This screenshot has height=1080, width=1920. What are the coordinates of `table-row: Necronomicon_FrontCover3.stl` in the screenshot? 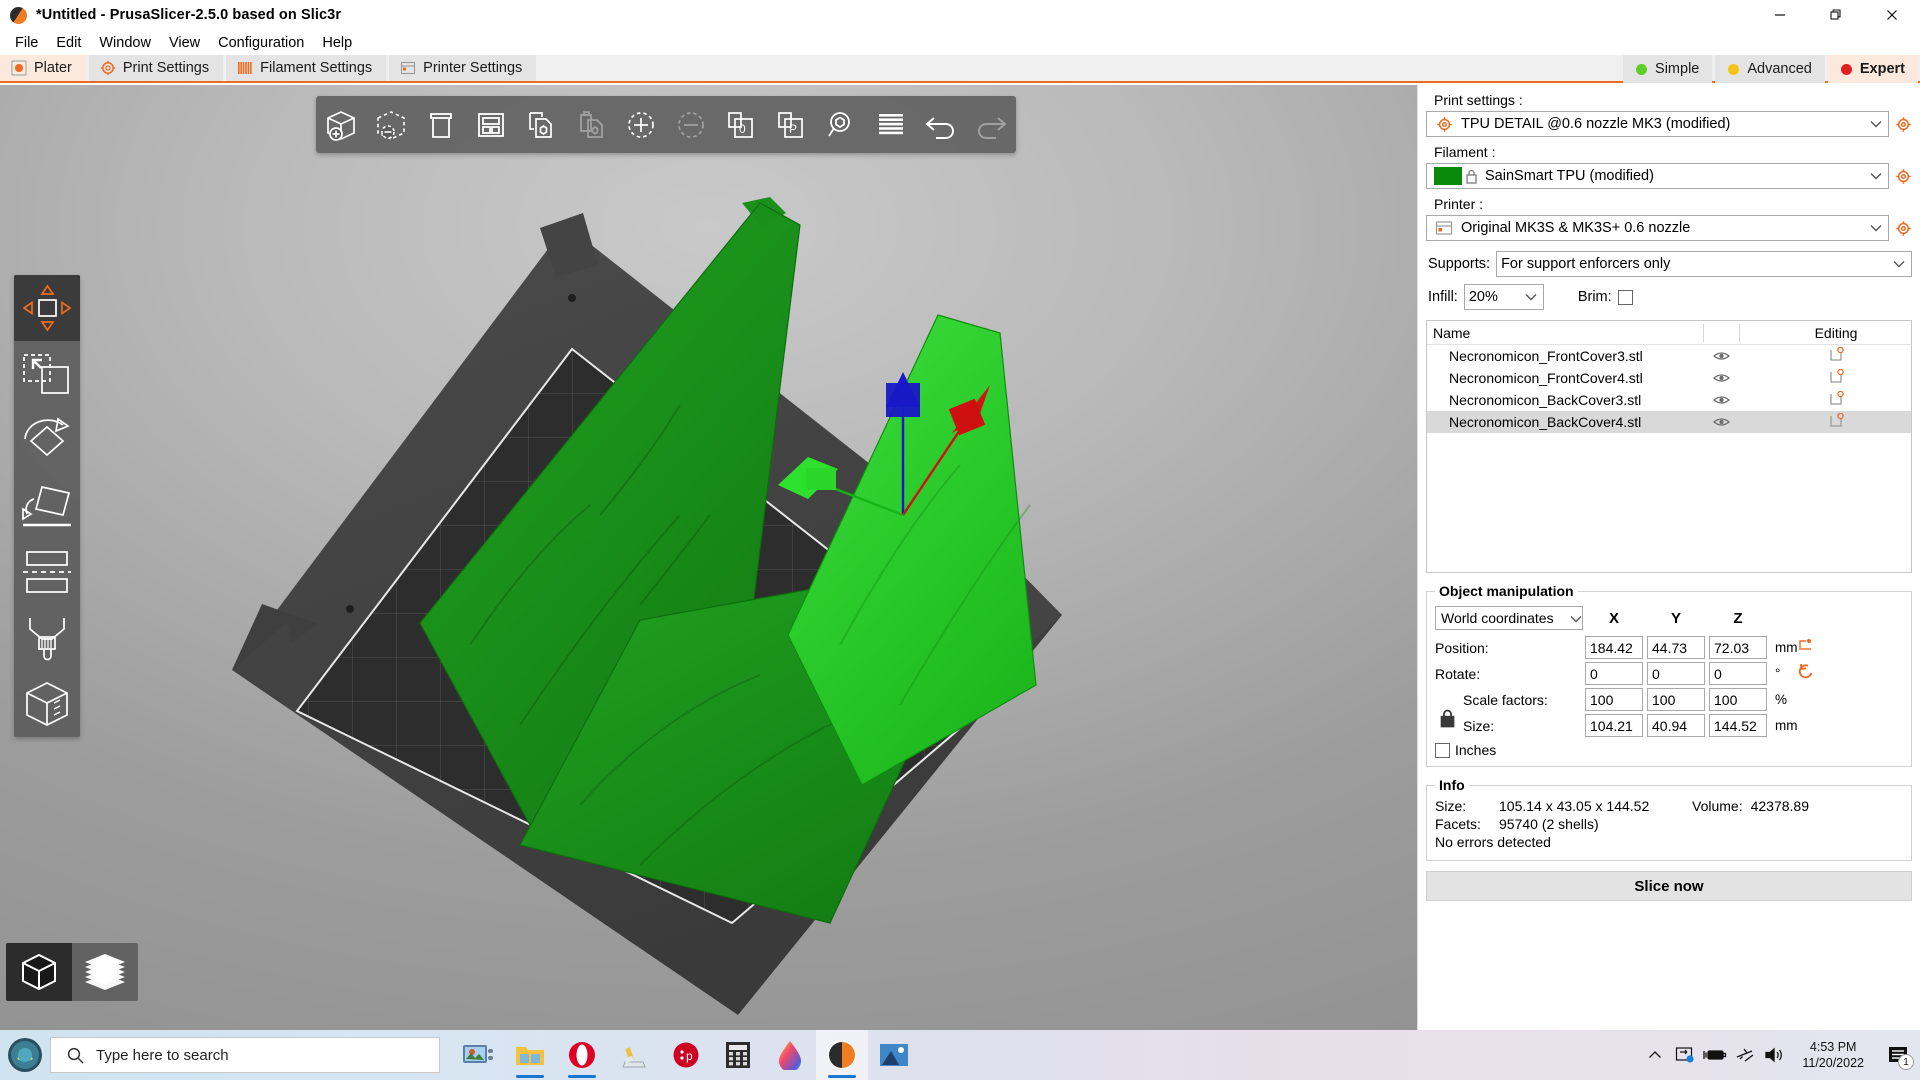 It's located at (1669, 356).